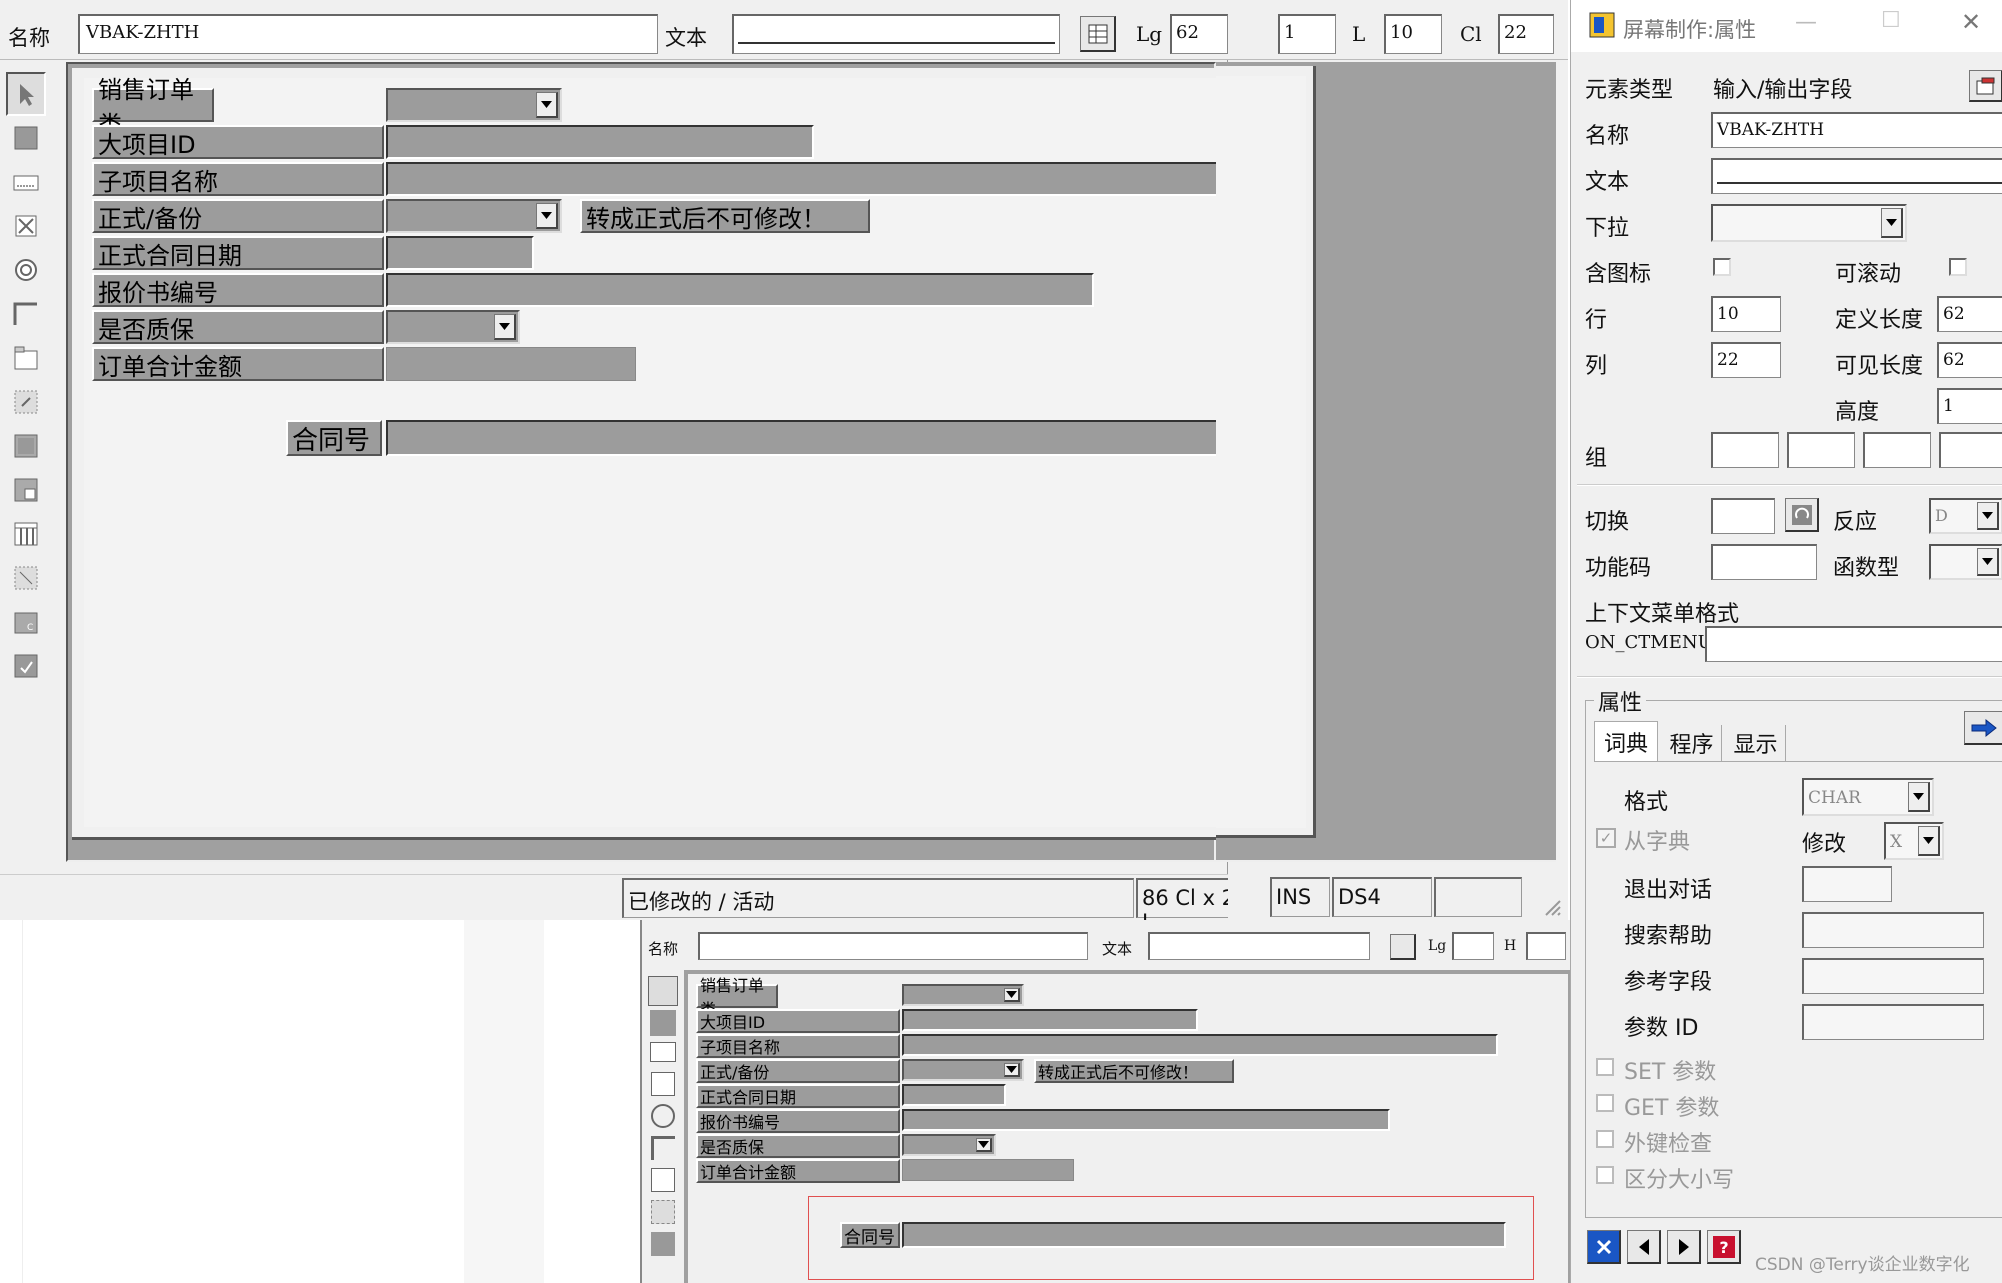 Image resolution: width=2002 pixels, height=1283 pixels. What do you see at coordinates (963, 1070) in the screenshot?
I see `sec-formal-backup-dropdown` at bounding box center [963, 1070].